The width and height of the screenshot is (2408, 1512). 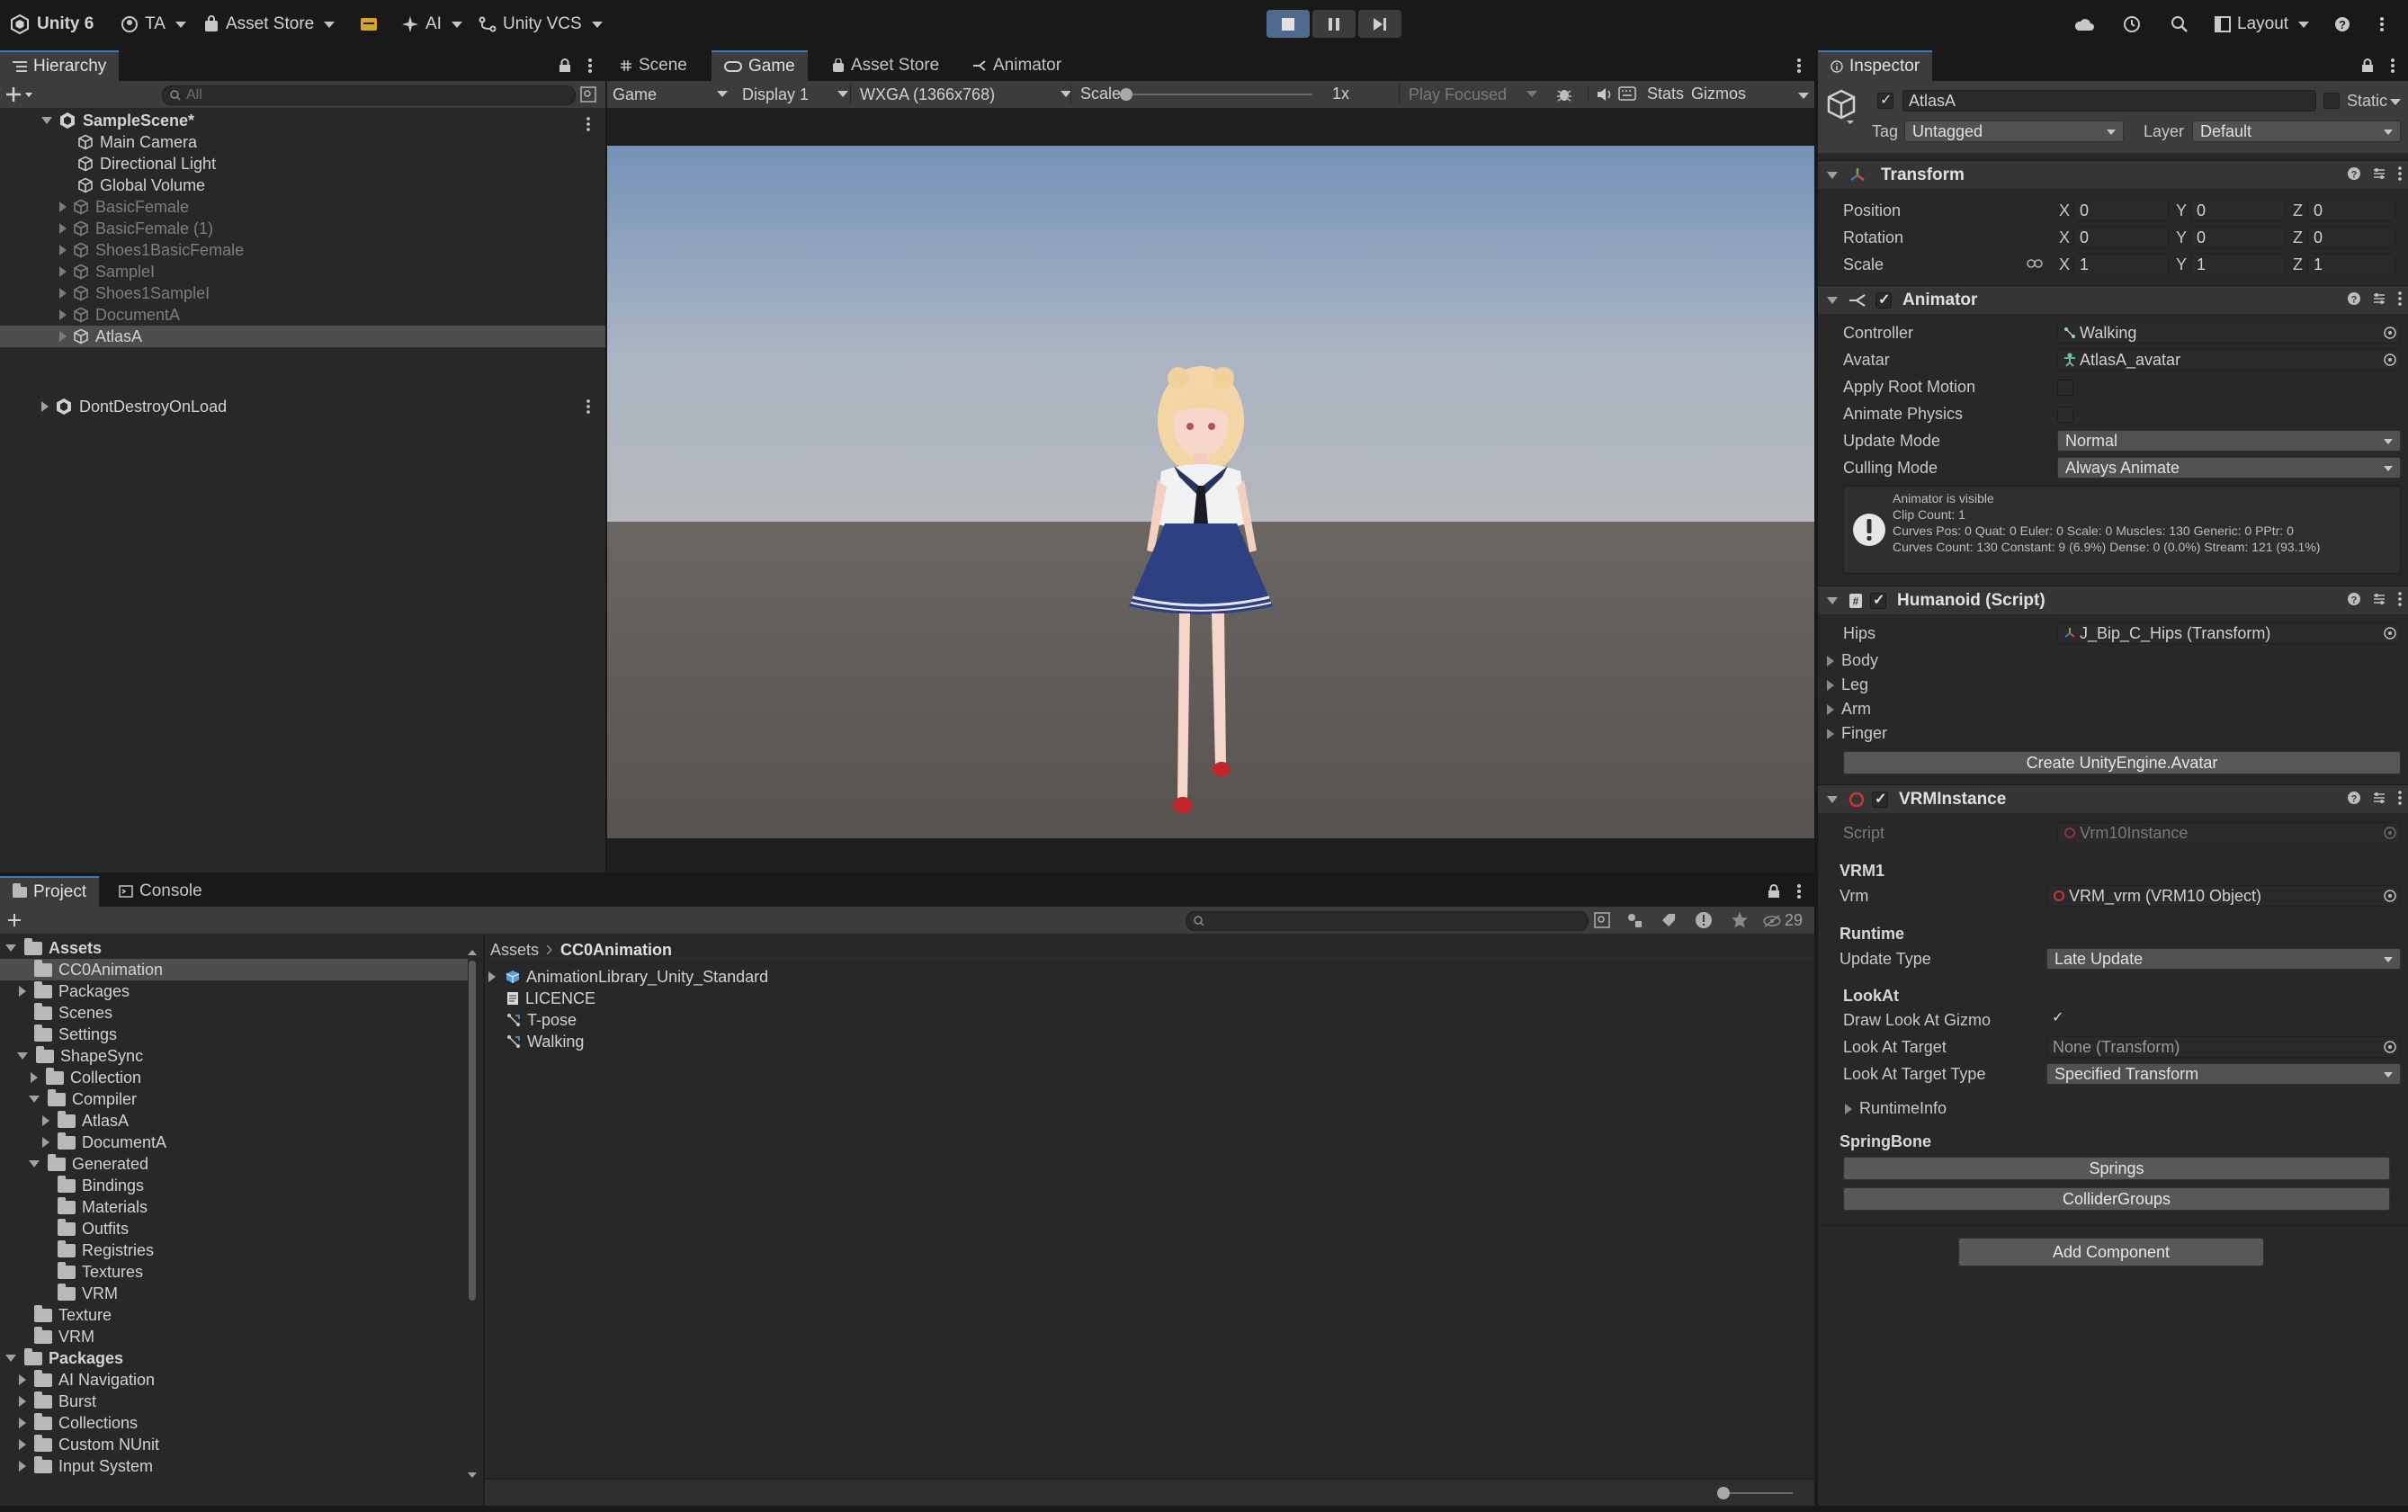 I want to click on animate-physics-checkbox, so click(x=2065, y=415).